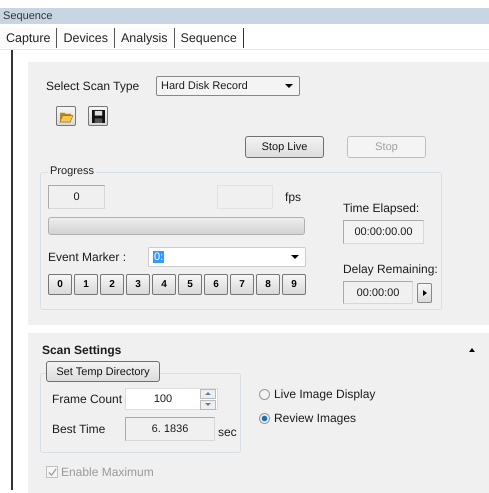 The height and width of the screenshot is (493, 489). Describe the element at coordinates (82, 350) in the screenshot. I see `section-title: Scan Settings` at that location.